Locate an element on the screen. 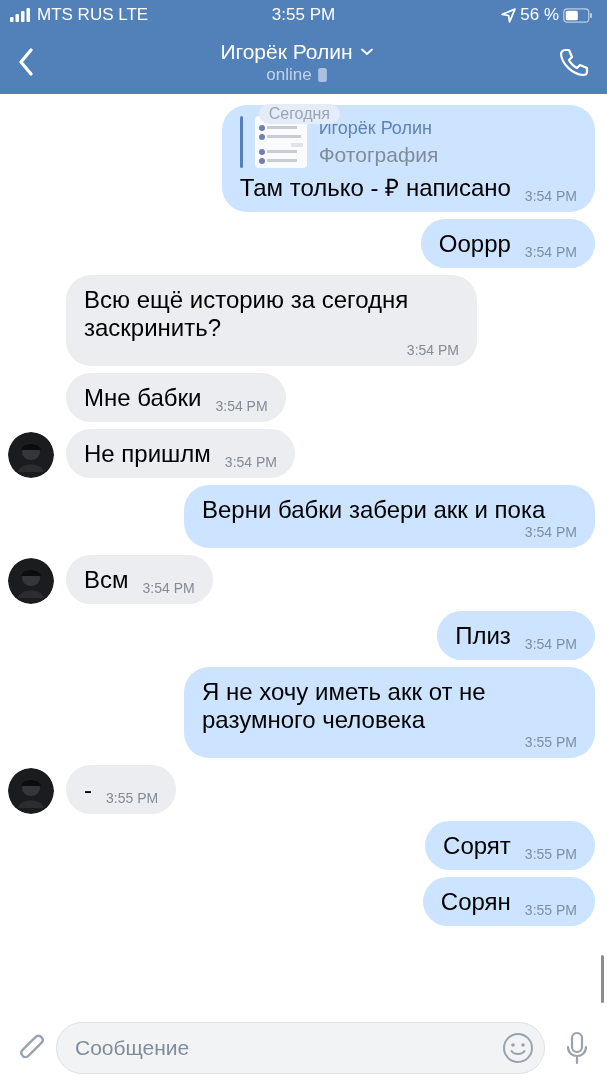 This screenshot has width=607, height=1080. message-field: Сообщение is located at coordinates (300, 1047).